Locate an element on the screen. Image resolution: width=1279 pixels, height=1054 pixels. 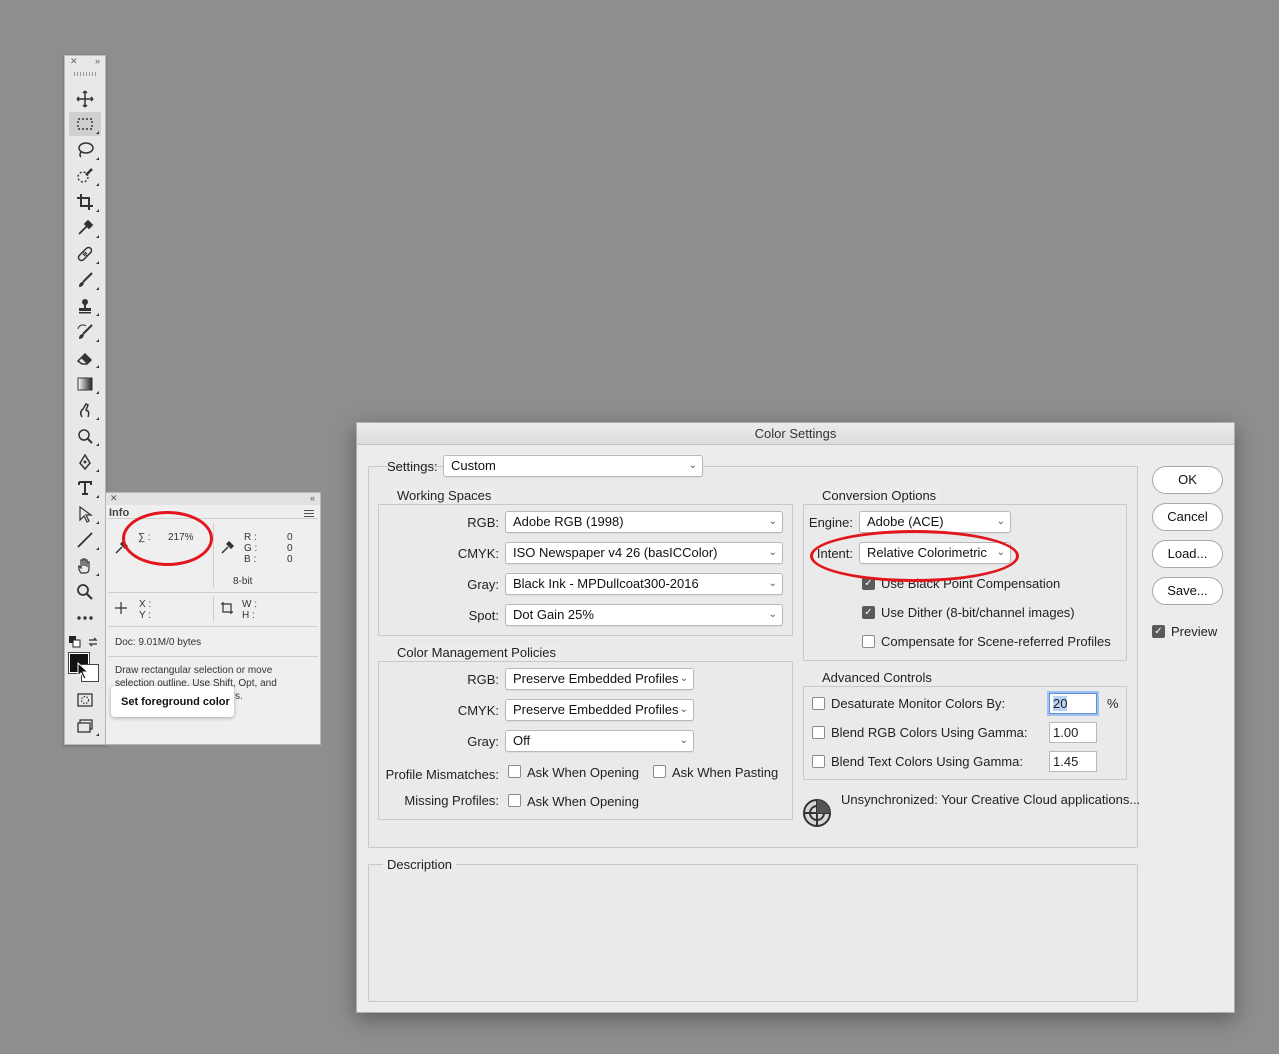
magnifier-icon is located at coordinates (85, 592).